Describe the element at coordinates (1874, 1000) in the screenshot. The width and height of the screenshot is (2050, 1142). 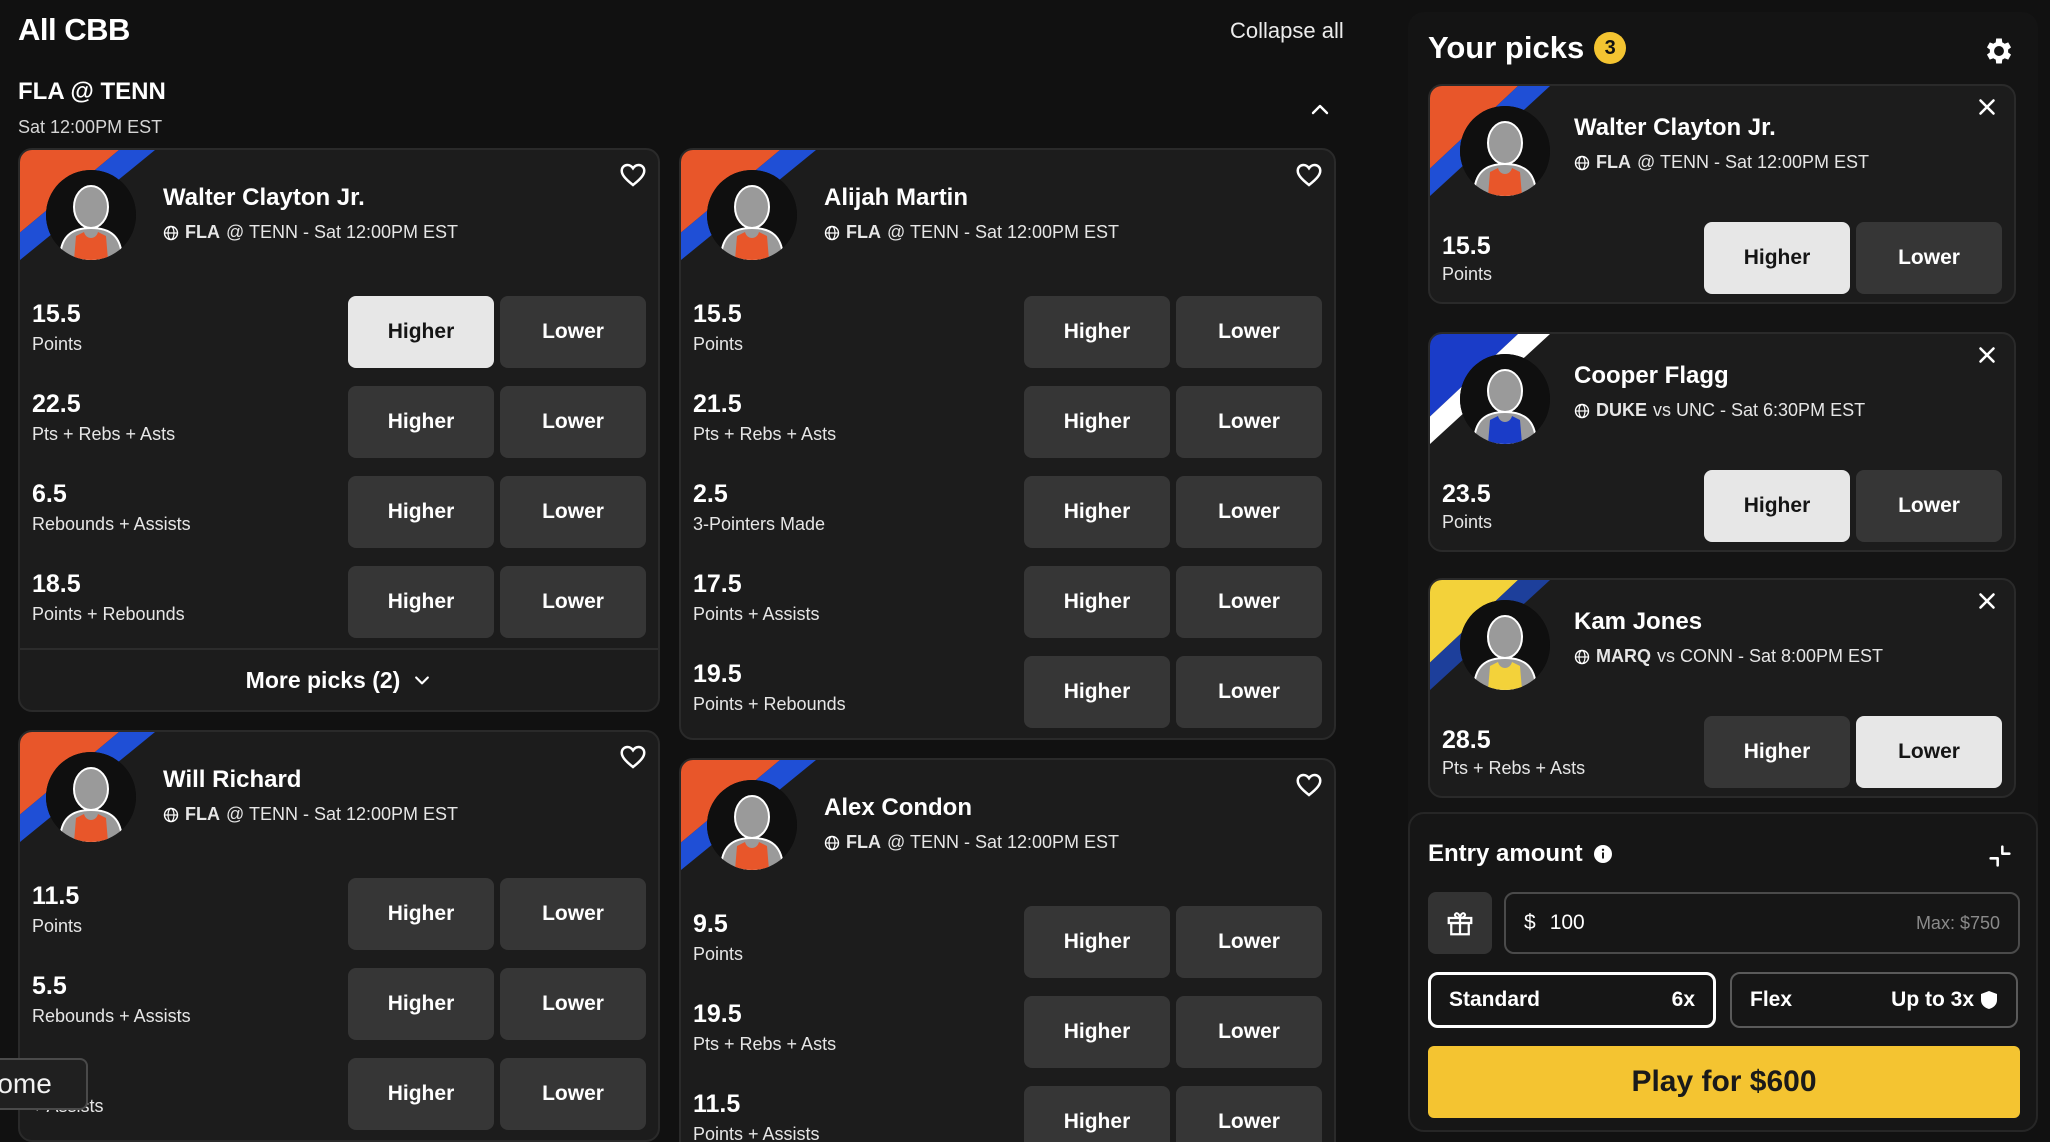
I see `flex-mode-button: Flex Up to 3x` at that location.